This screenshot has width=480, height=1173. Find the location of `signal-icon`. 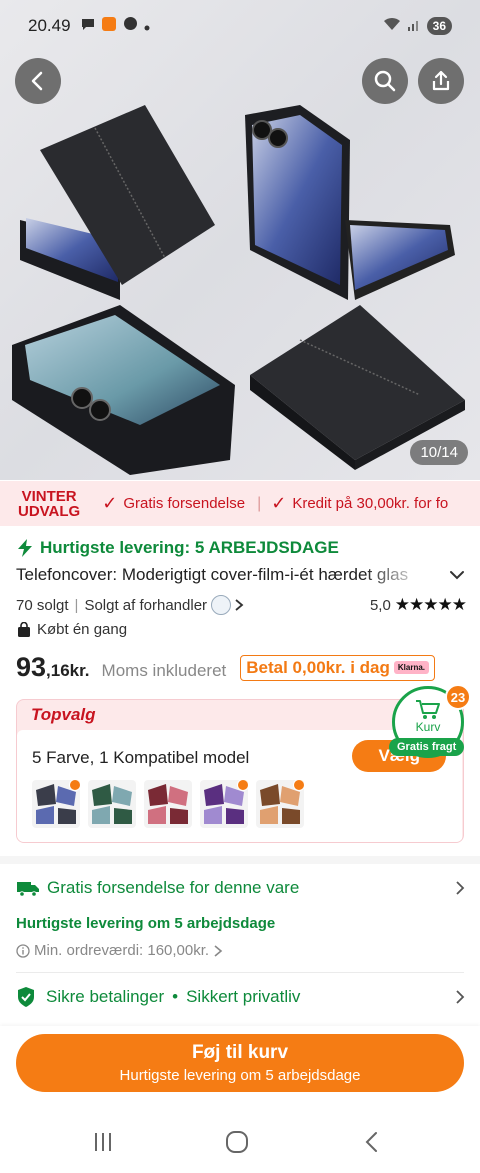

signal-icon is located at coordinates (414, 26).